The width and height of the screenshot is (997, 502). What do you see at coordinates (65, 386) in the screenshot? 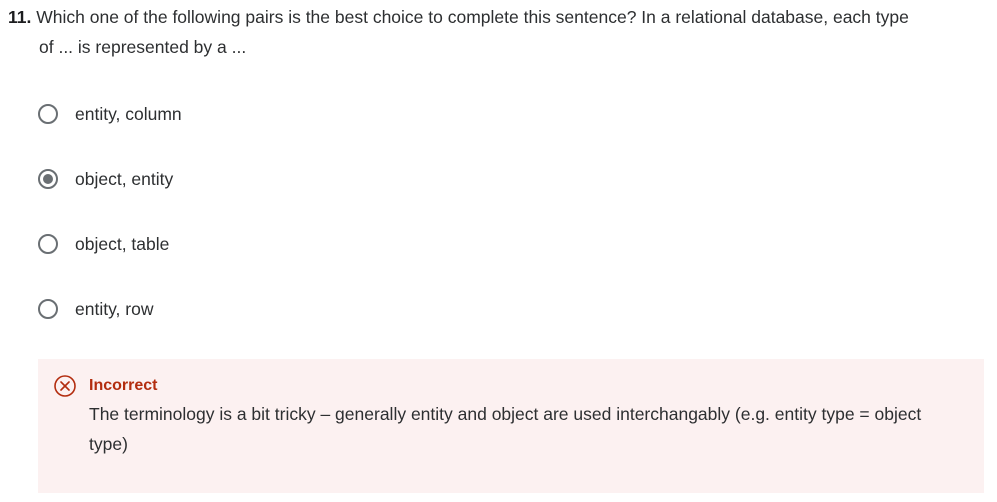
I see `x-circle-icon` at bounding box center [65, 386].